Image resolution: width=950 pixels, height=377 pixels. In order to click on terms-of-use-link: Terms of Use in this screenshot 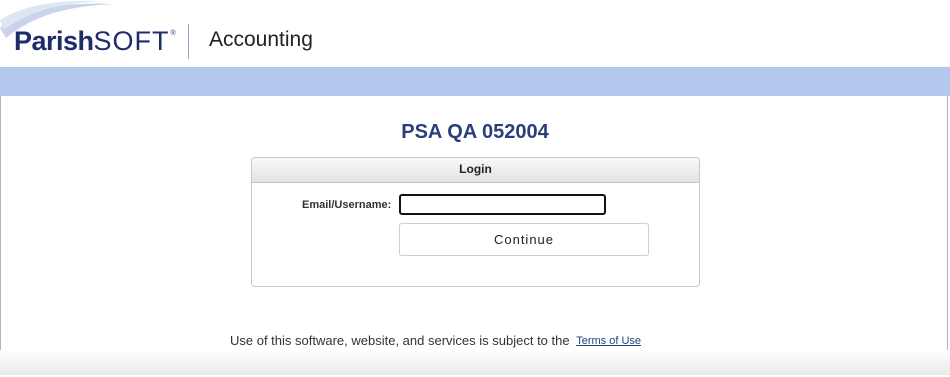, I will do `click(608, 341)`.